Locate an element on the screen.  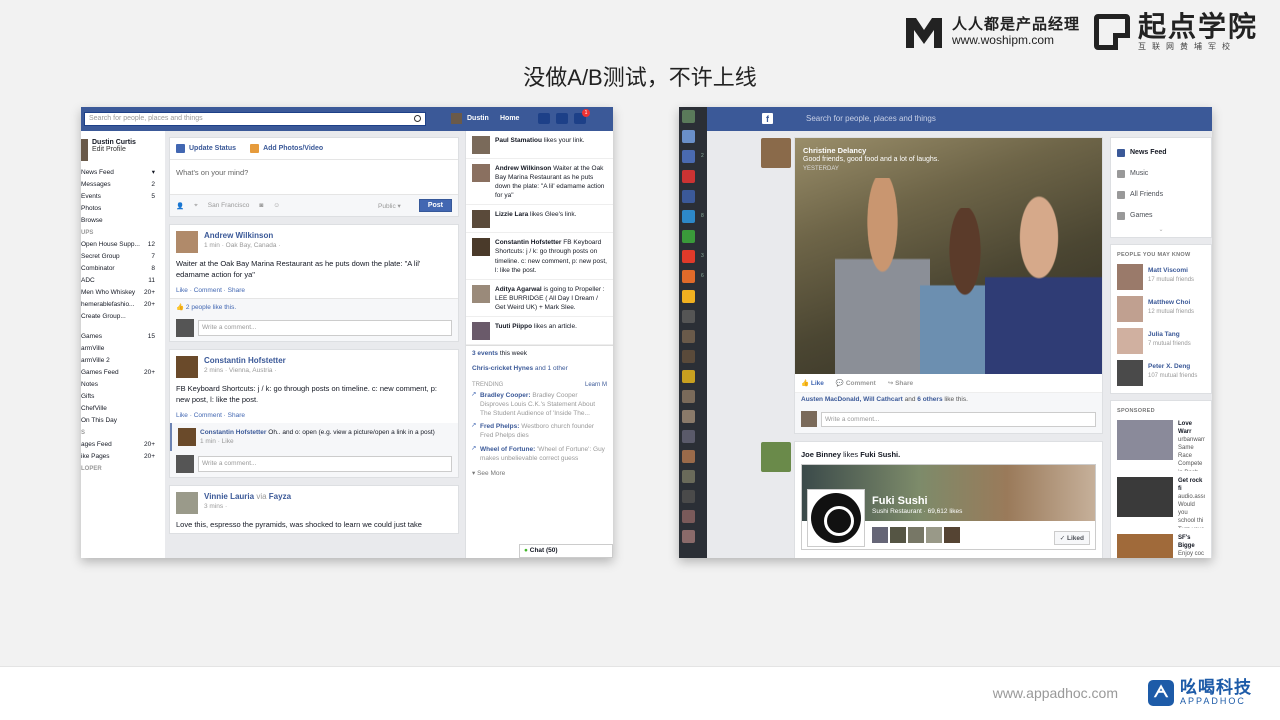
location-label: San Francisco is located at coordinates (229, 205).